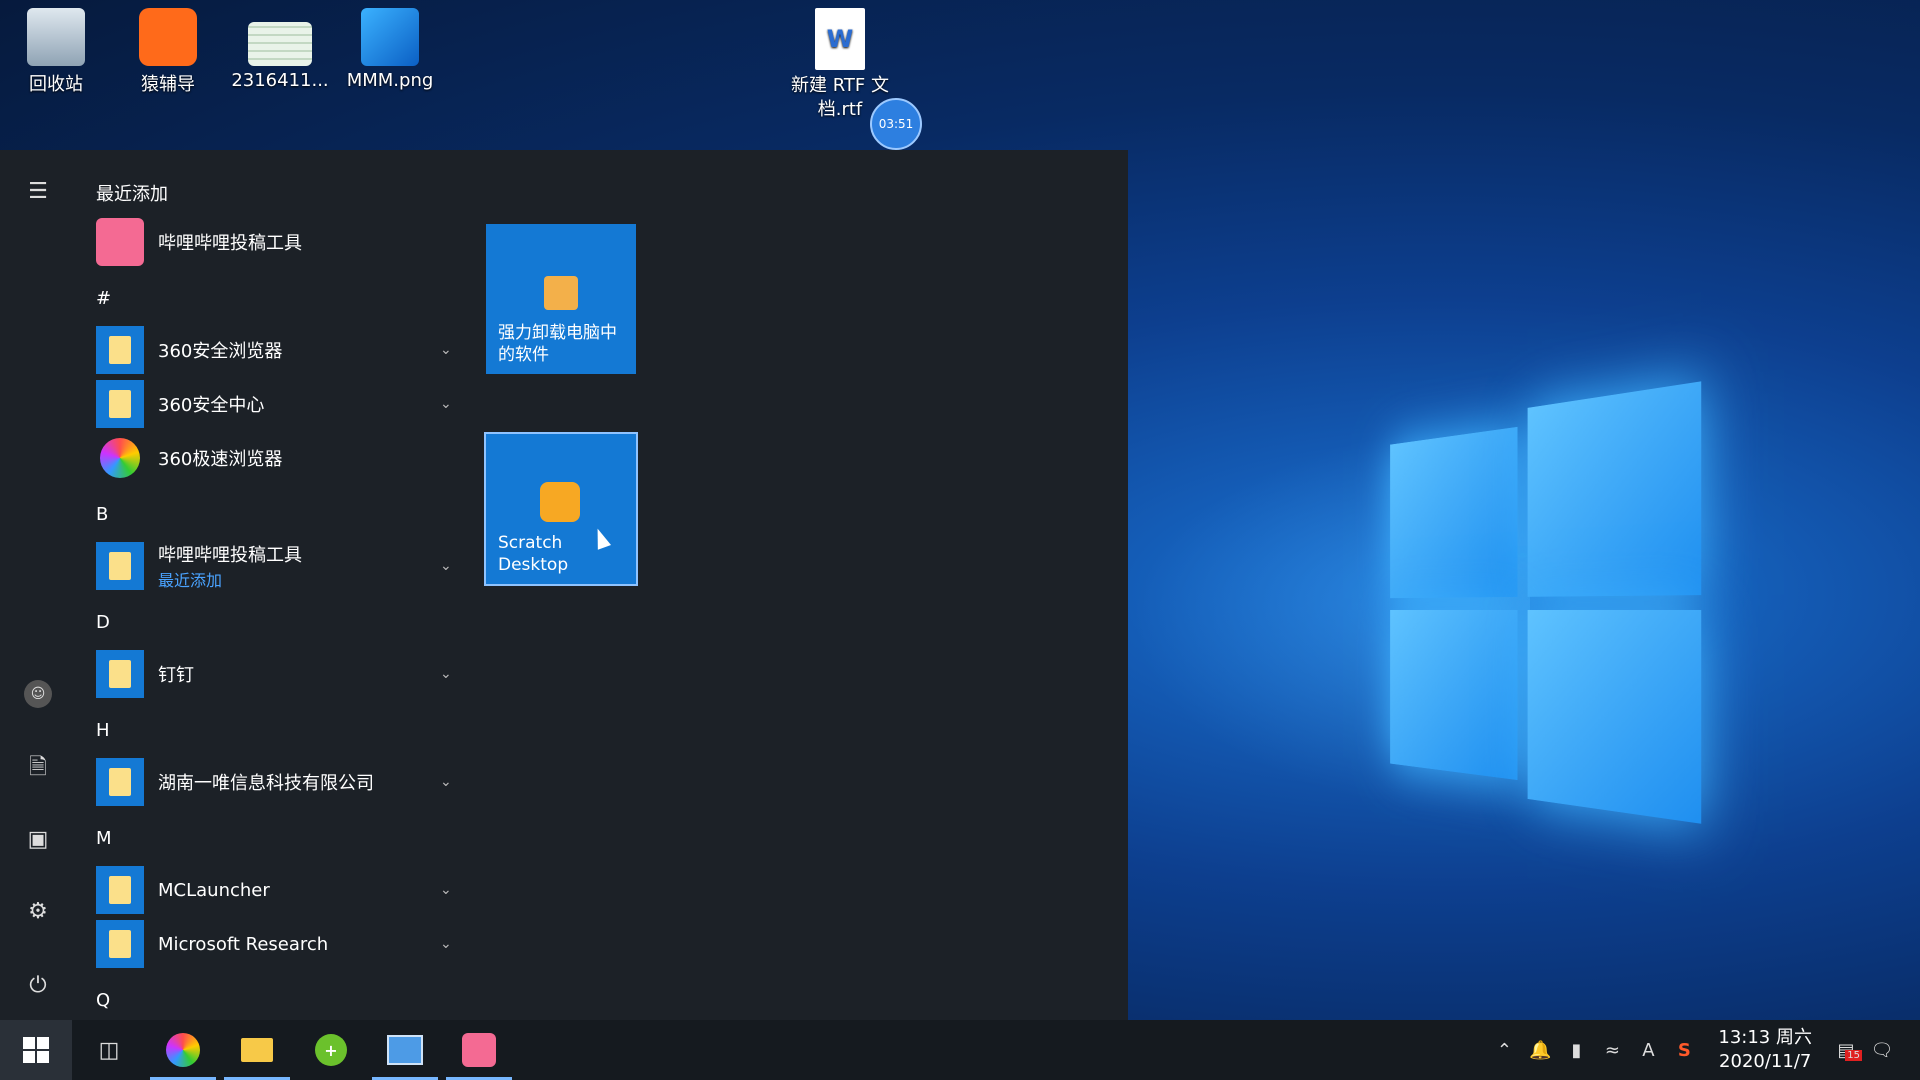 Image resolution: width=1920 pixels, height=1080 pixels. I want to click on tile-uninstaller: 强力卸载电脑中 的软件, so click(561, 299).